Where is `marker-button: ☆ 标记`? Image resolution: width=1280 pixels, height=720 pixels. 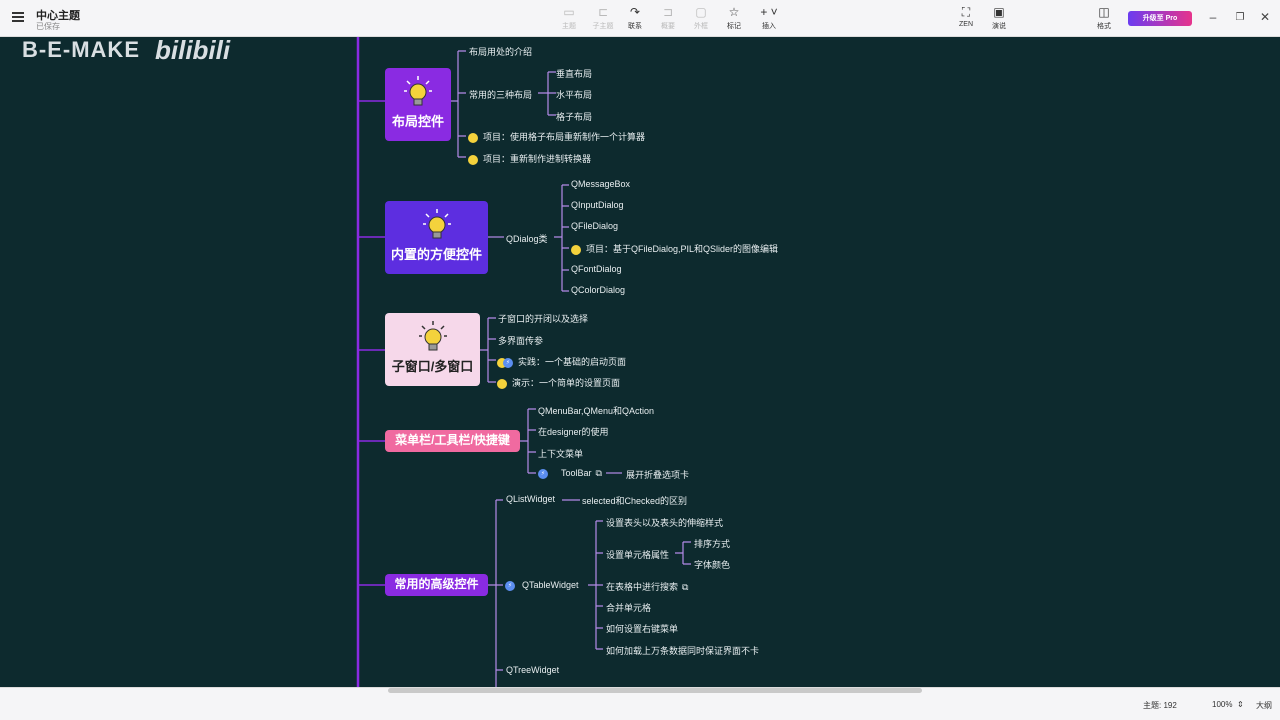
marker-button: ☆ 标记 is located at coordinates (734, 18).